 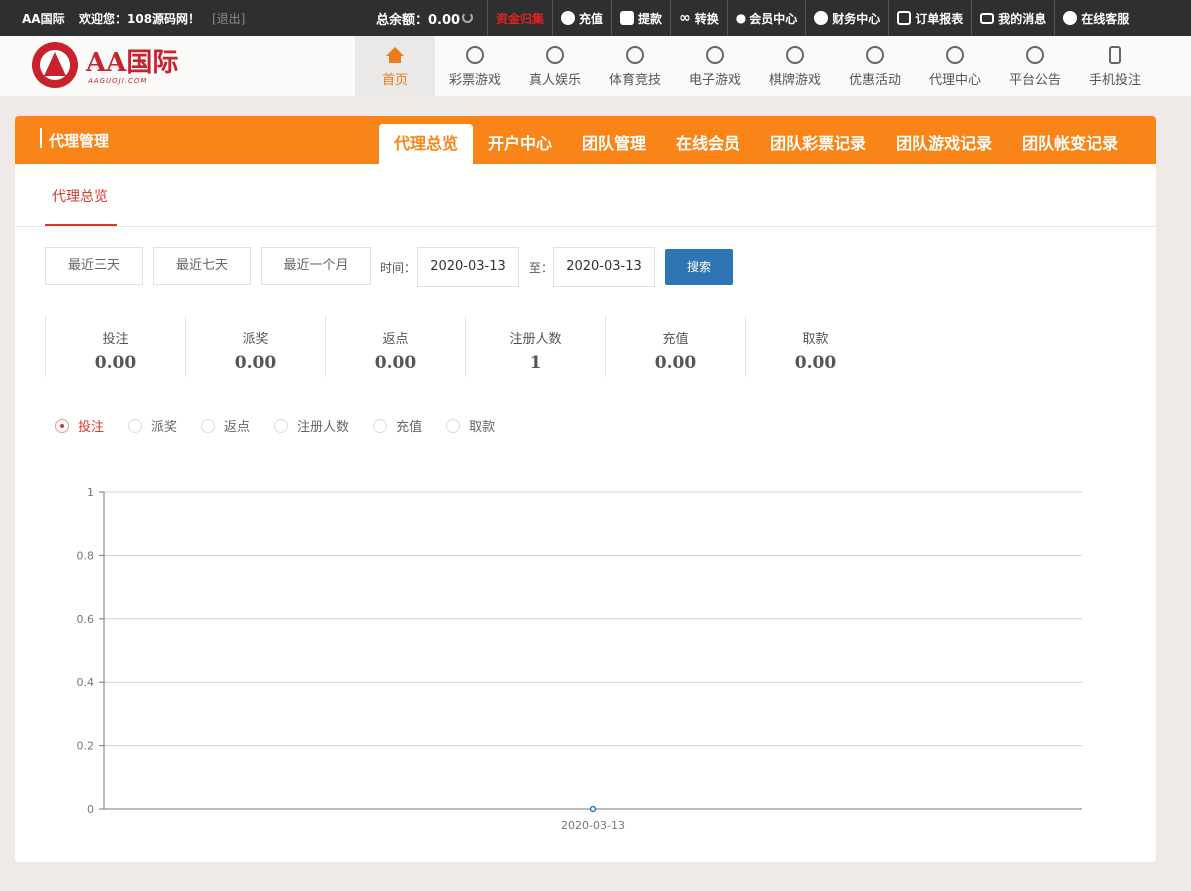 I want to click on nav-item-label: 棋牌游戏, so click(x=794, y=80).